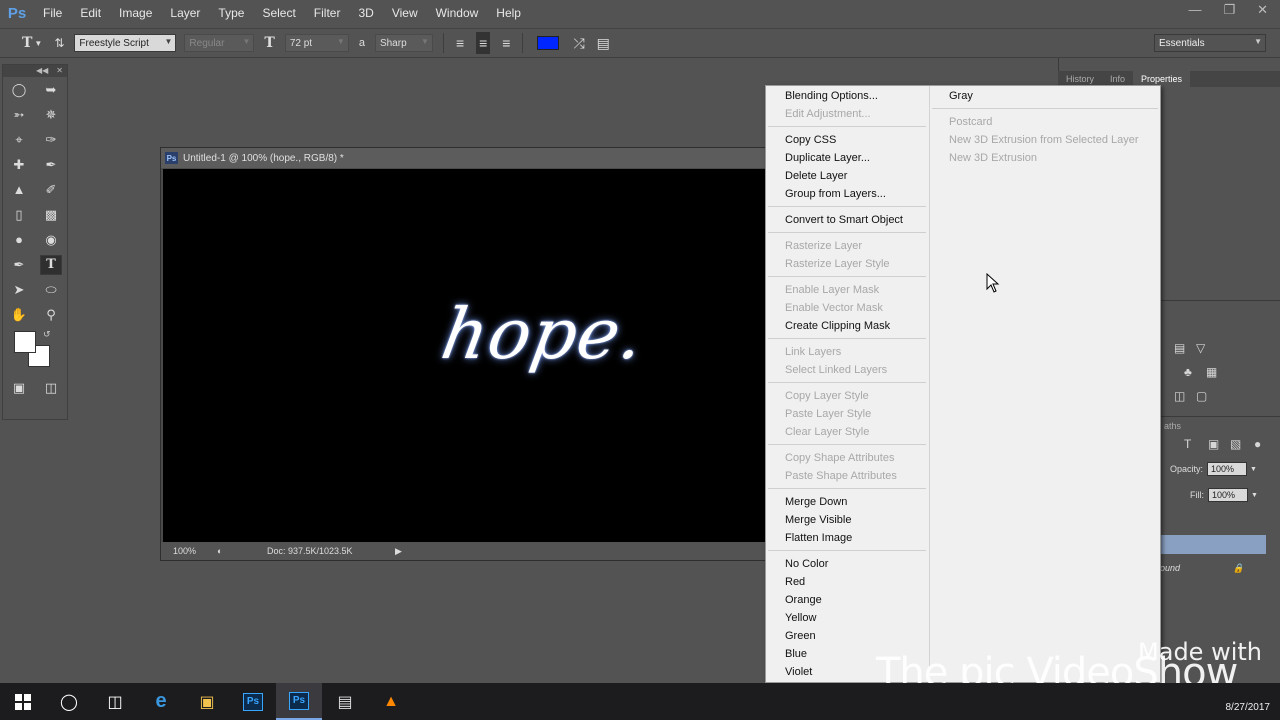 Image resolution: width=1280 pixels, height=720 pixels. Describe the element at coordinates (1213, 544) in the screenshot. I see `selected-layer-row` at that location.